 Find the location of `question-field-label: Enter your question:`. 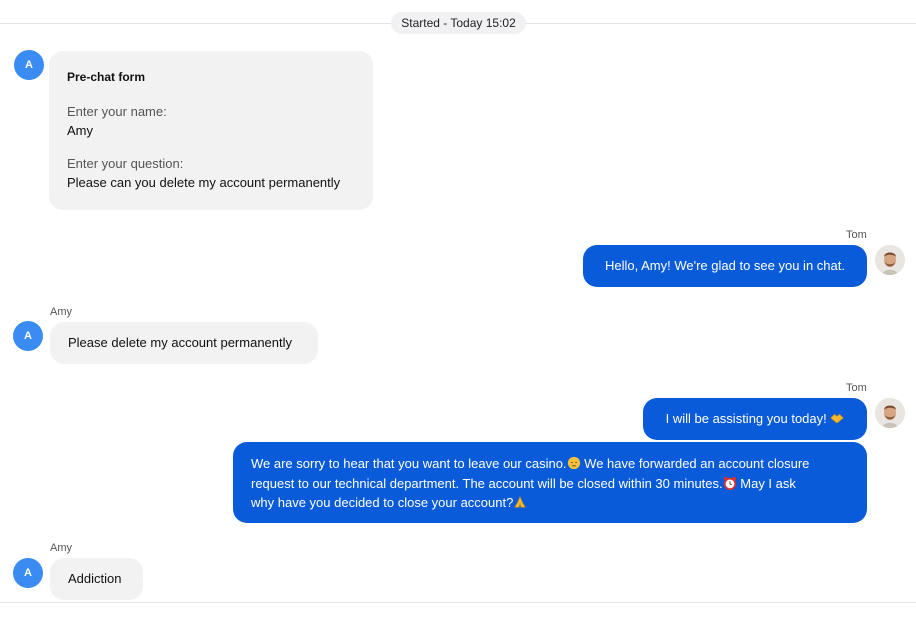

question-field-label: Enter your question: is located at coordinates (125, 163).